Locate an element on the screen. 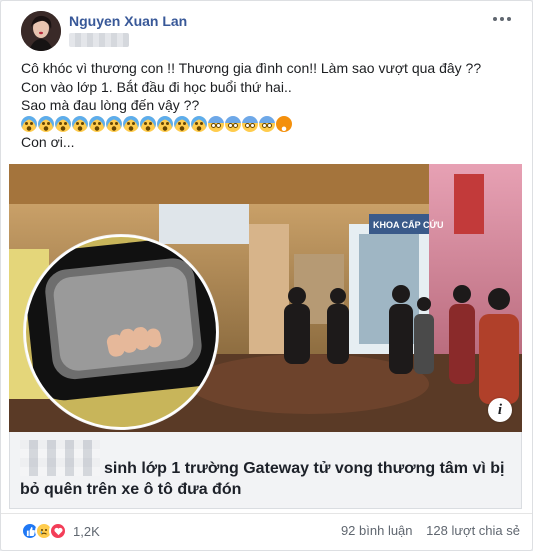 This screenshot has height=551, width=533. emoji-row is located at coordinates (266, 124).